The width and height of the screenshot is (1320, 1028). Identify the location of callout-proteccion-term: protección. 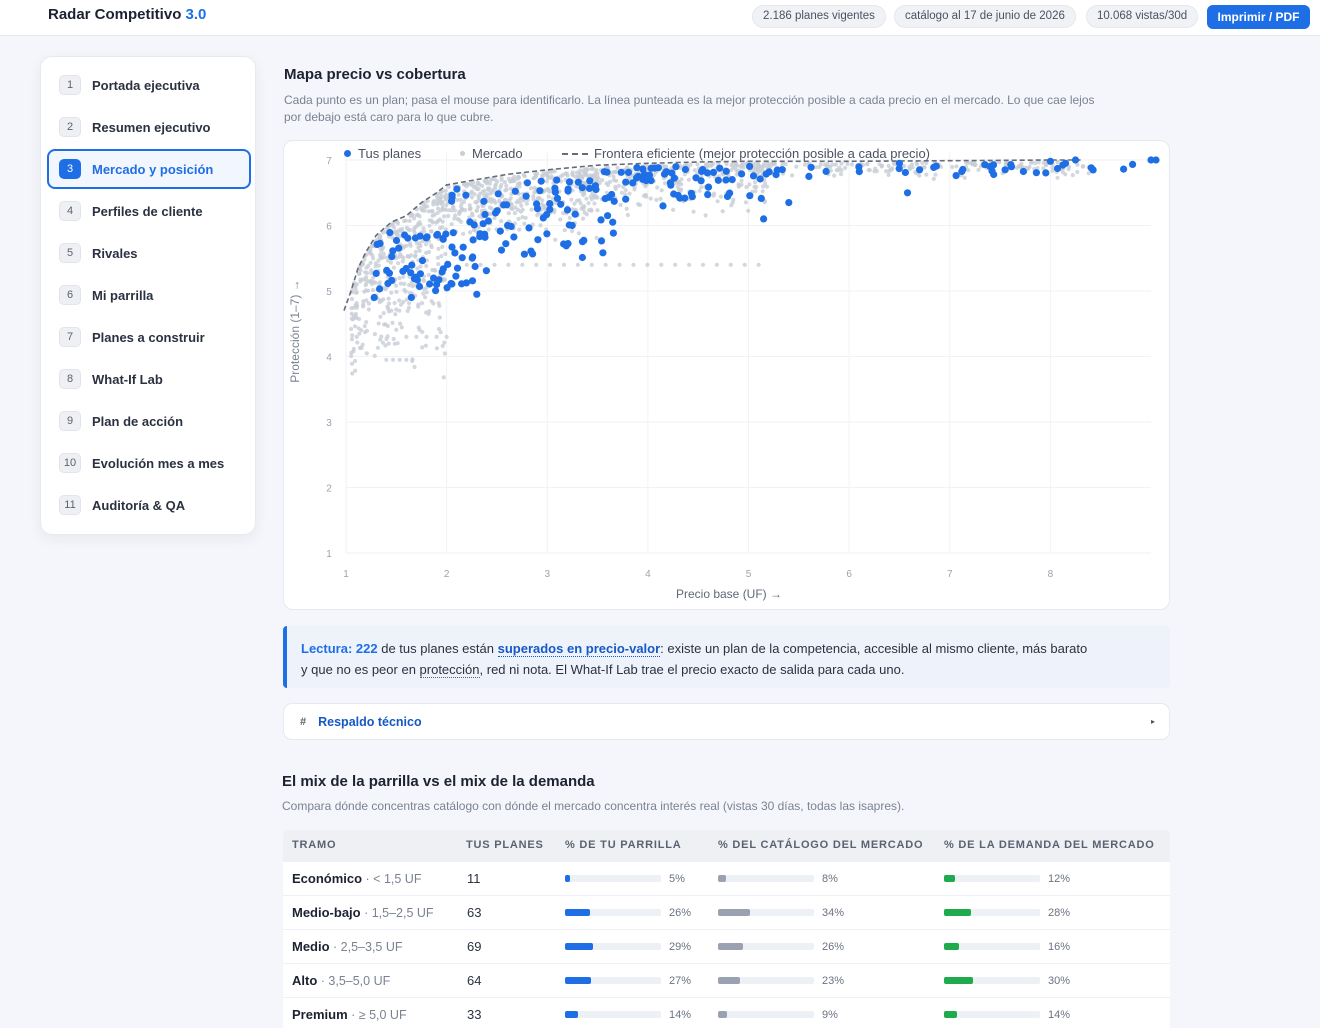
(449, 670).